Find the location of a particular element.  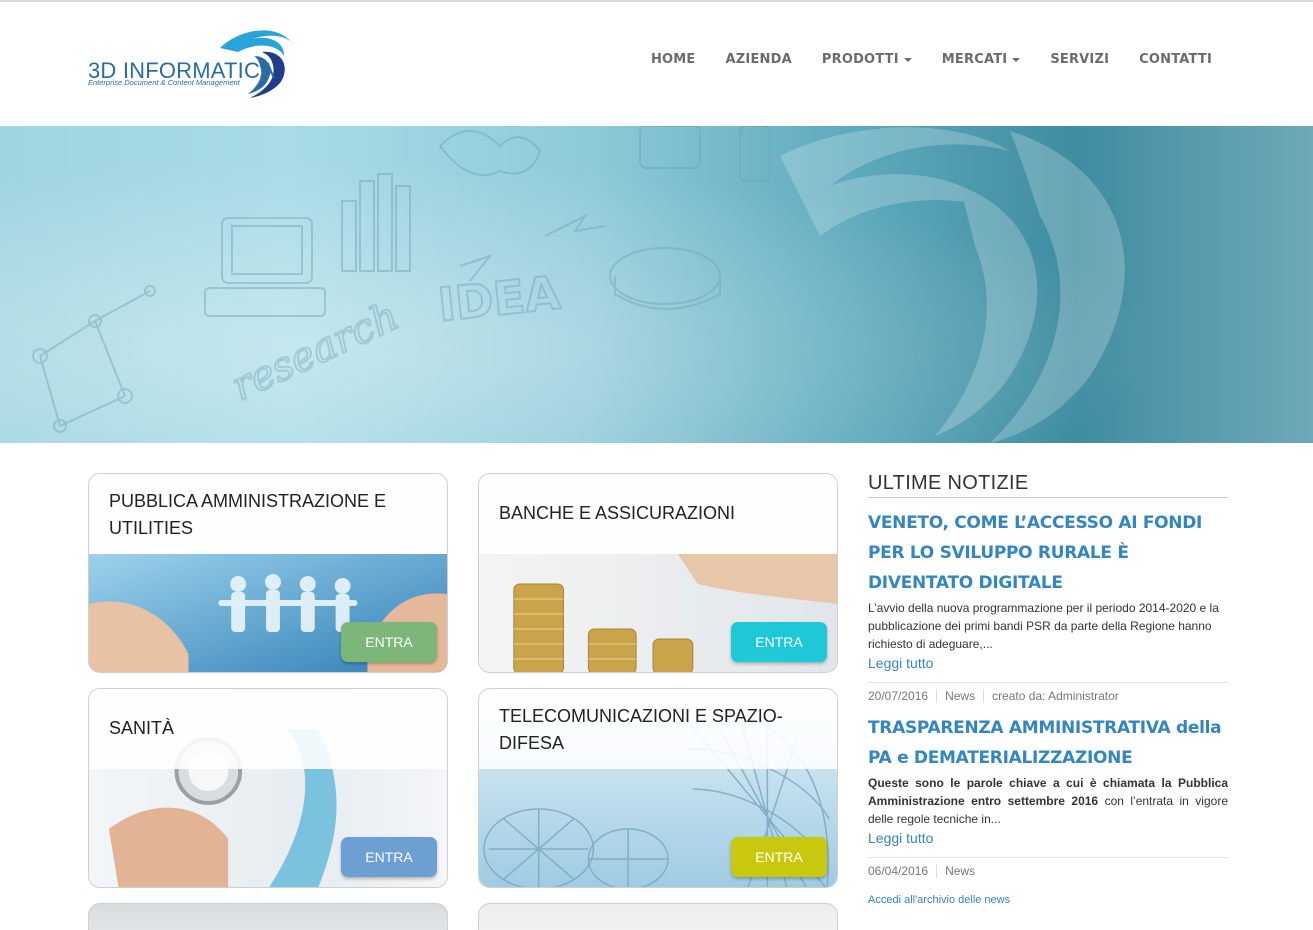

nav-azienda: AZIENDA is located at coordinates (759, 59).